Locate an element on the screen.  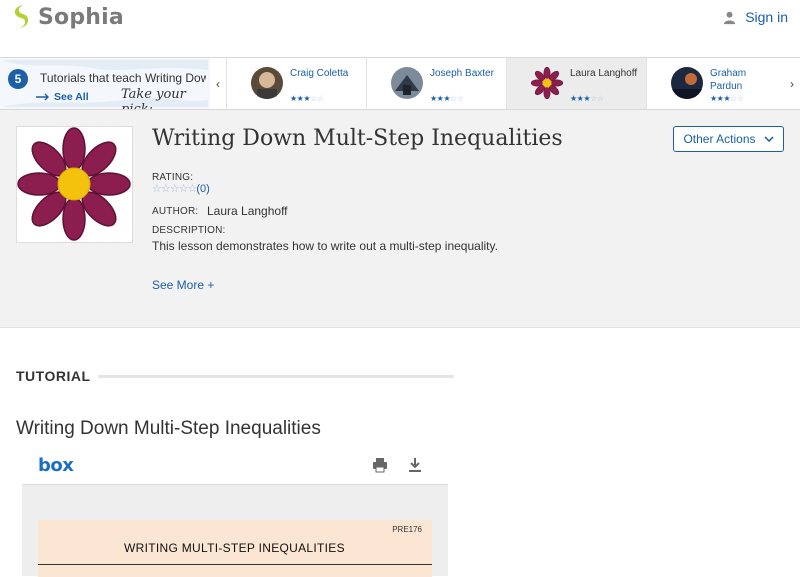
chevron-right-icon: › is located at coordinates (792, 83).